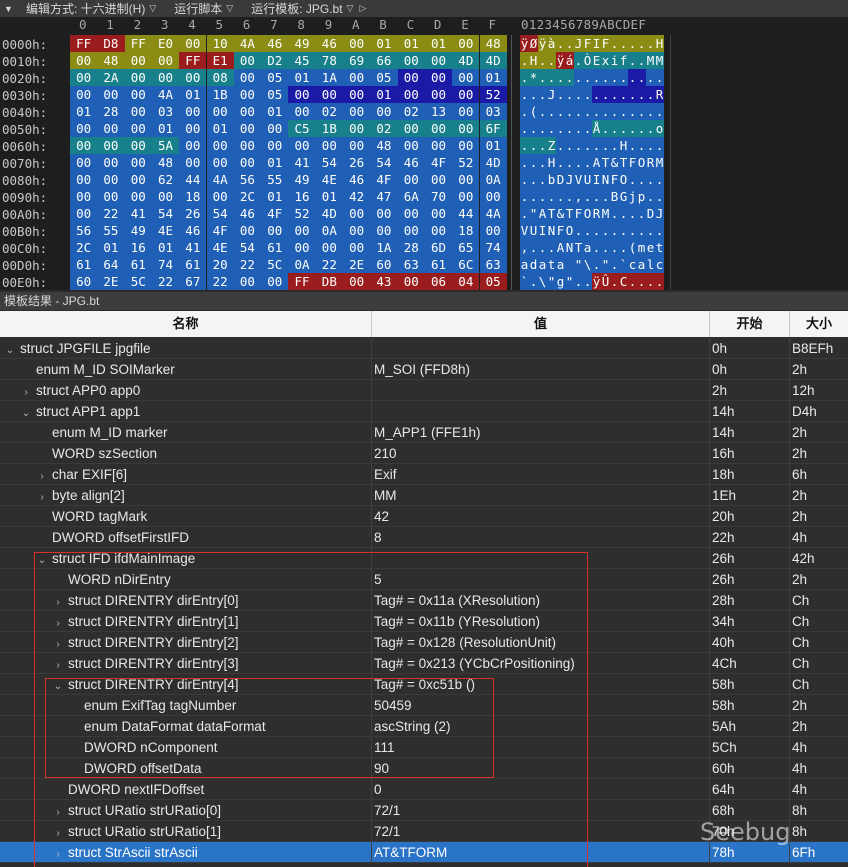  Describe the element at coordinates (424, 369) in the screenshot. I see `table-row: enum M_ID SOIMarker M_SOI (FFD8h) 0h 2h` at that location.